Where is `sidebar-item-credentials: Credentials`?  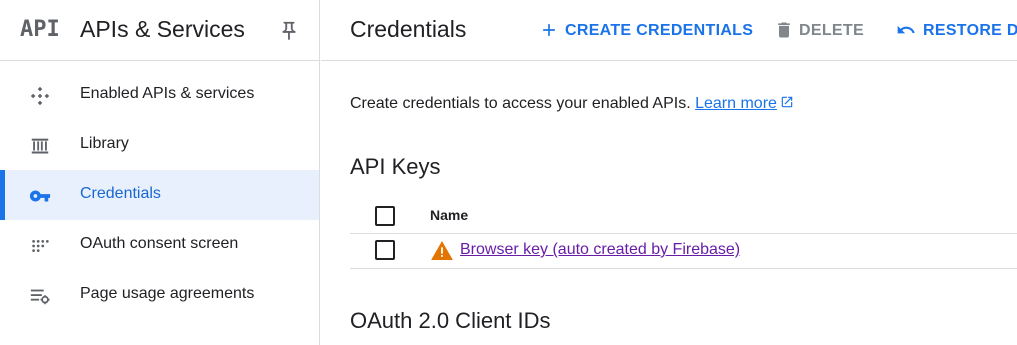 sidebar-item-credentials: Credentials is located at coordinates (159, 195).